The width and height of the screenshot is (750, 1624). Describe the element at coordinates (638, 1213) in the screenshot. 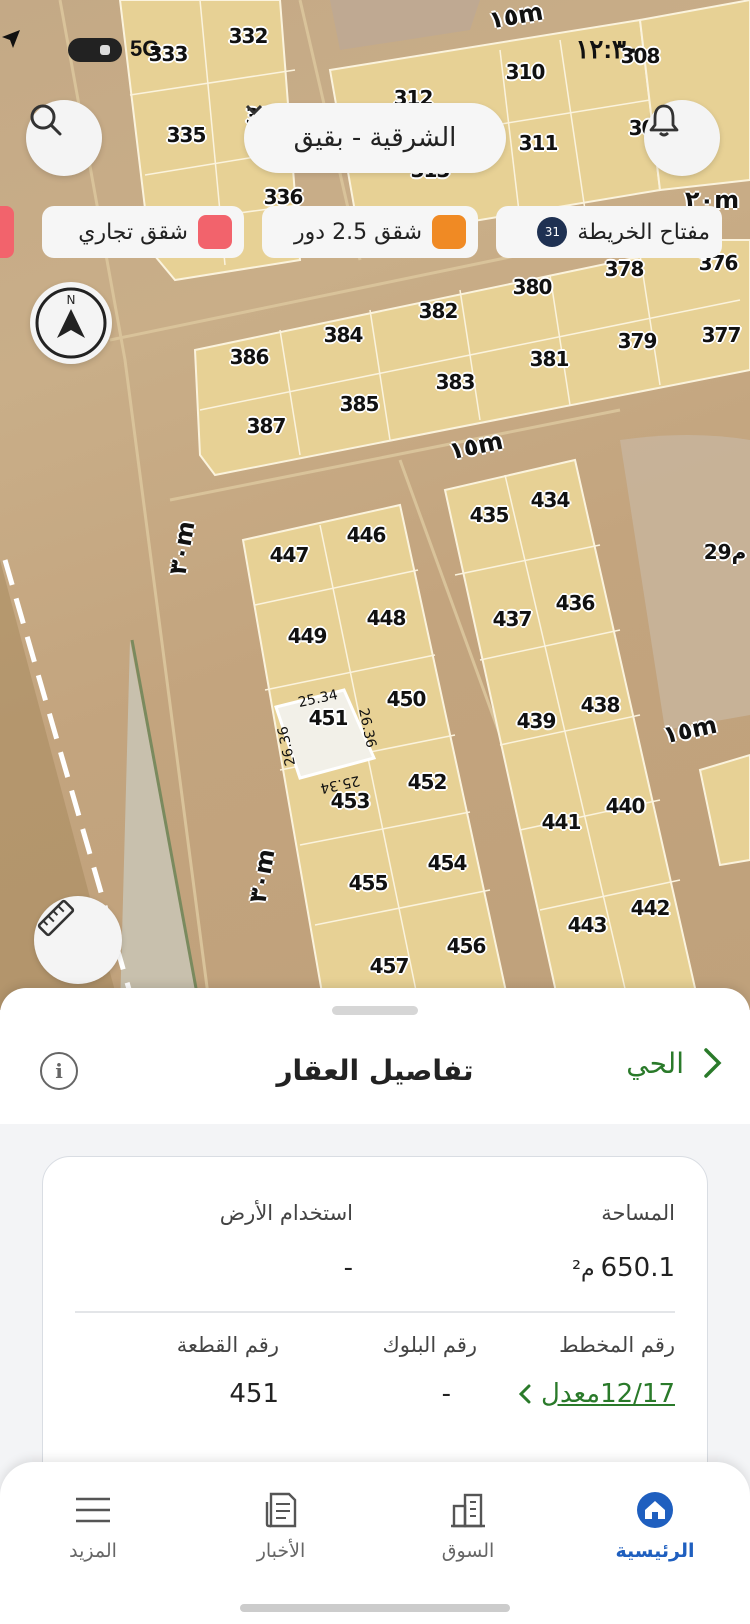

I see `area-label: المساحة` at that location.